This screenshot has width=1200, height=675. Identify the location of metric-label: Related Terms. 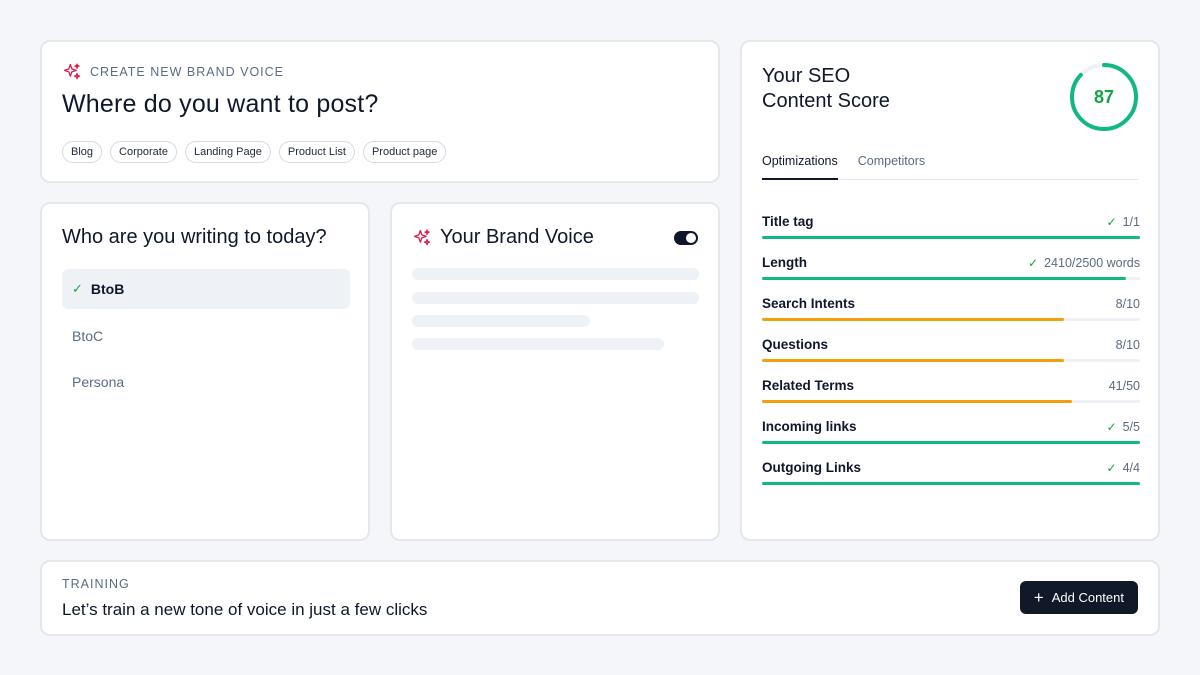
(808, 385).